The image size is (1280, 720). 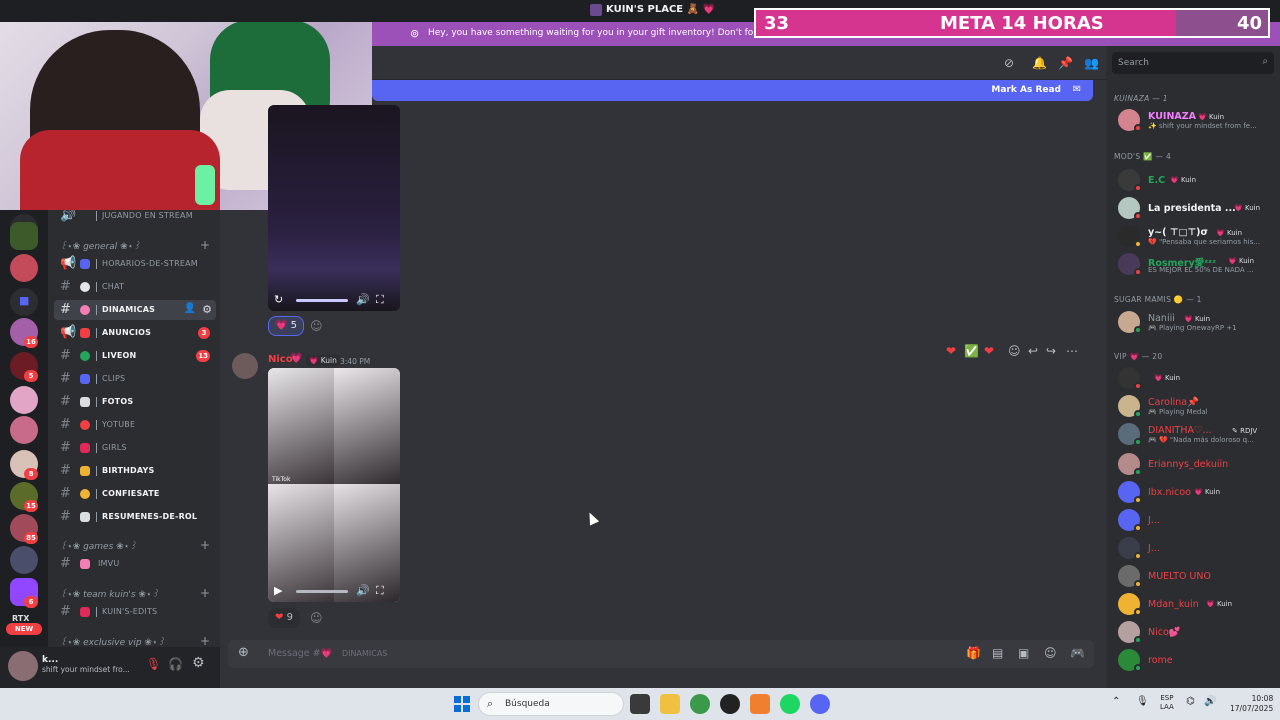 I want to click on obs-icon, so click(x=730, y=704).